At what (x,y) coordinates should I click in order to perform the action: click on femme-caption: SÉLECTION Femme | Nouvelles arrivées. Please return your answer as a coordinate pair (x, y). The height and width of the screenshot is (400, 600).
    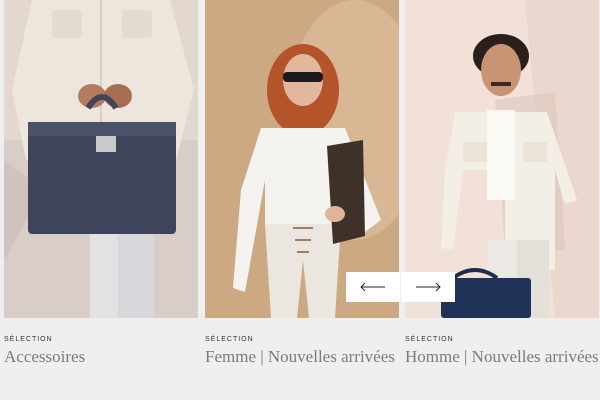
    Looking at the image, I should click on (302, 352).